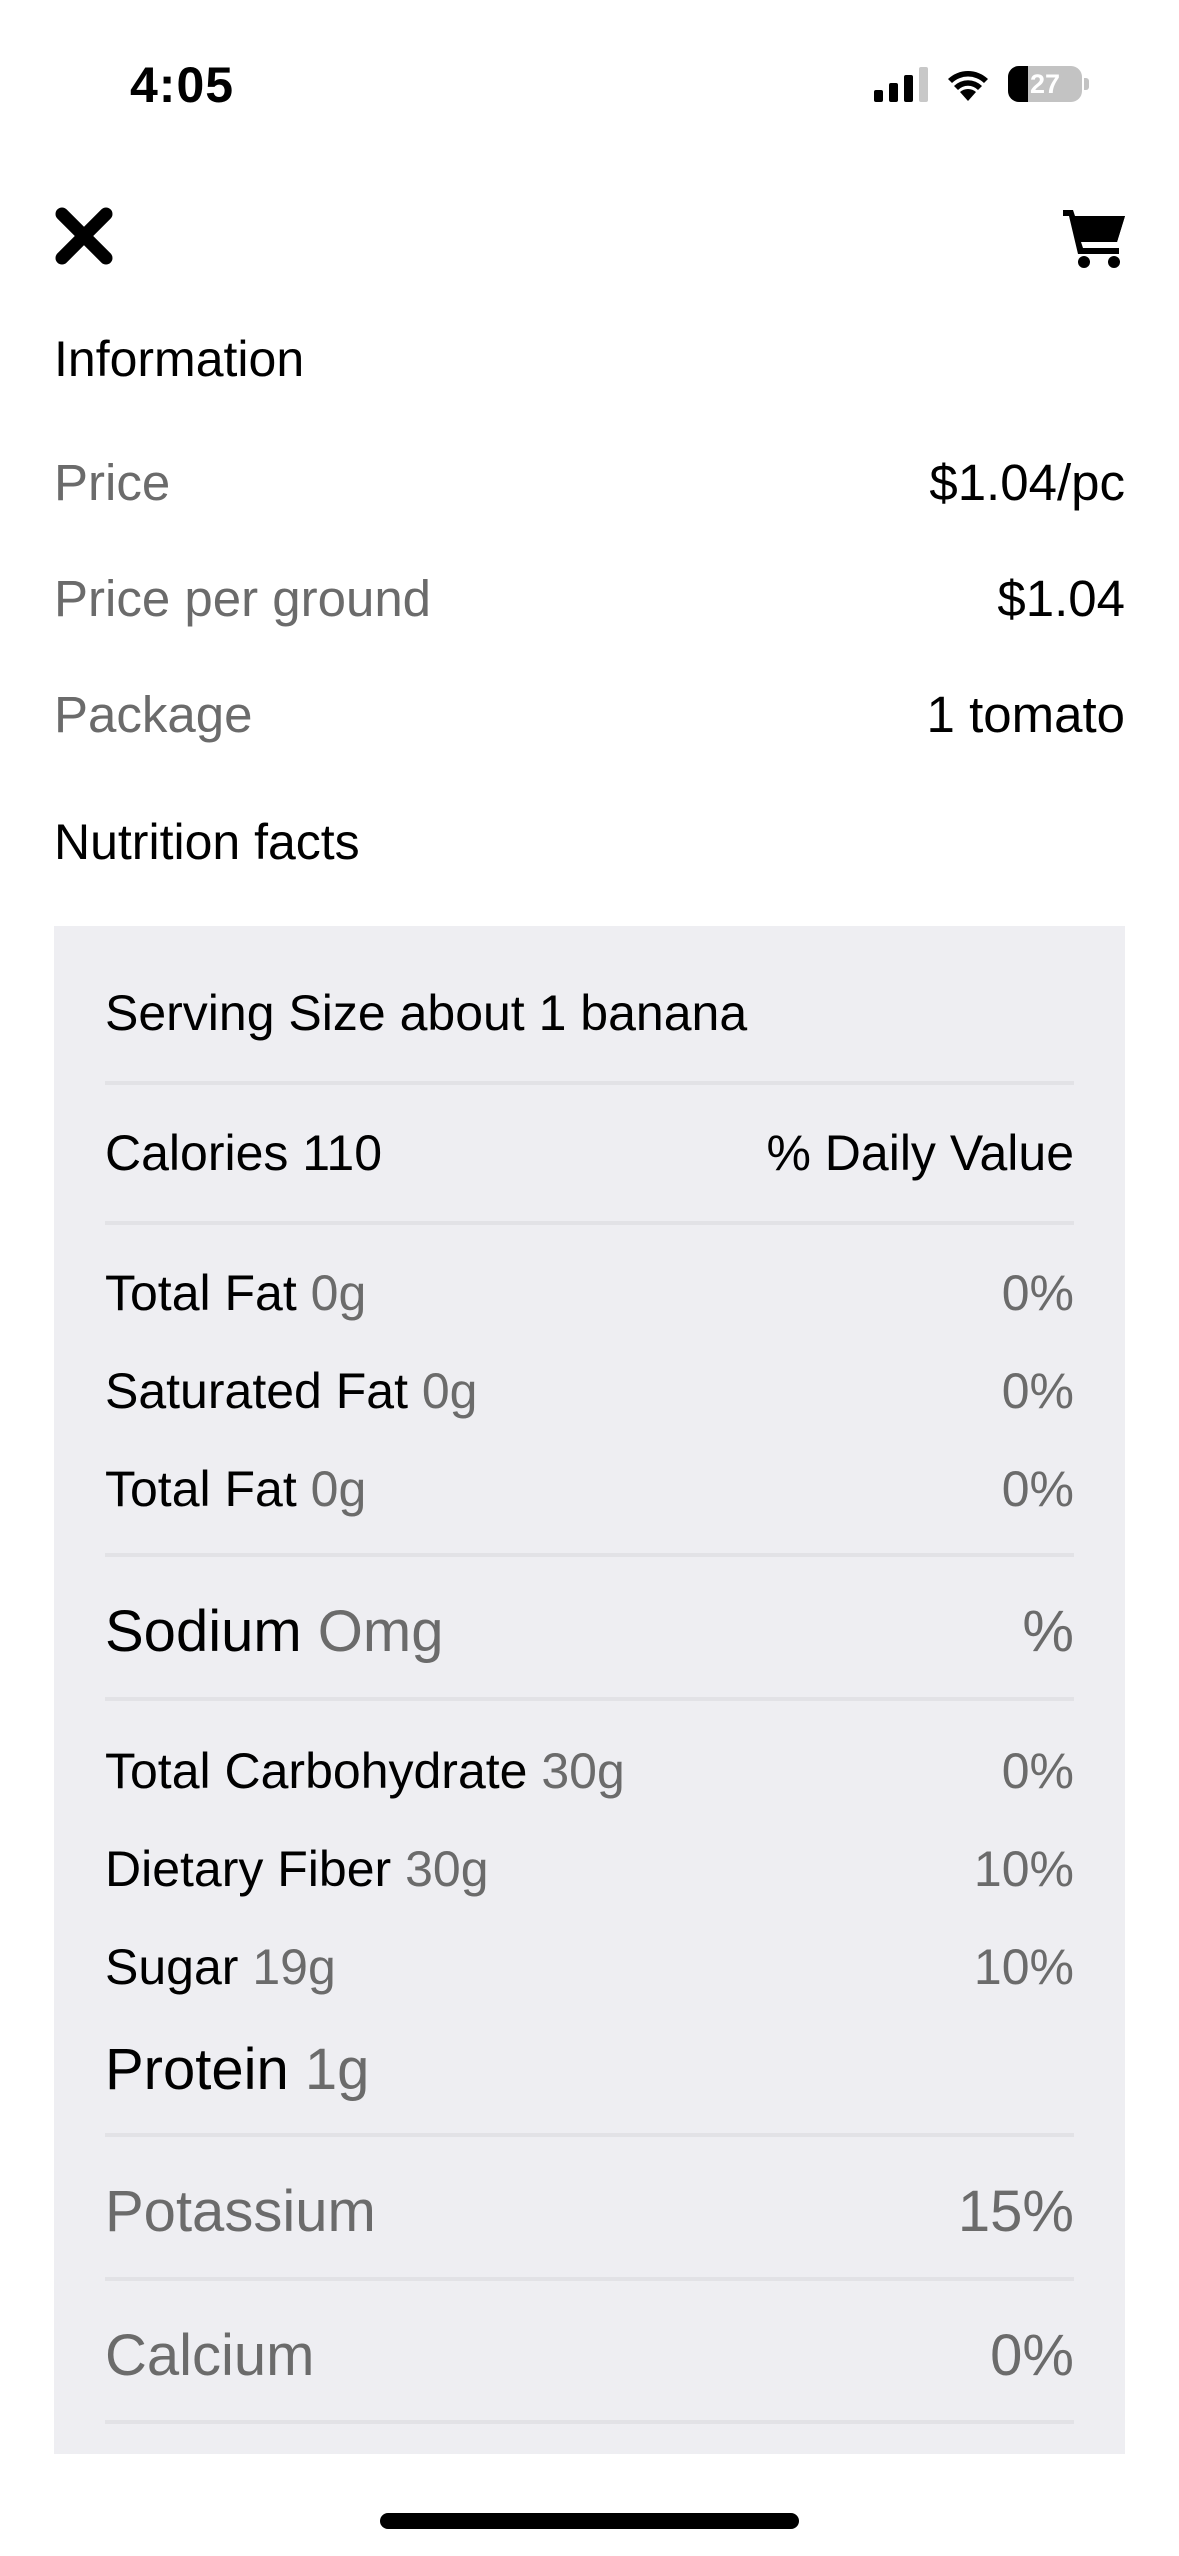  What do you see at coordinates (589, 80) in the screenshot?
I see `status-bar: 4:05 27` at bounding box center [589, 80].